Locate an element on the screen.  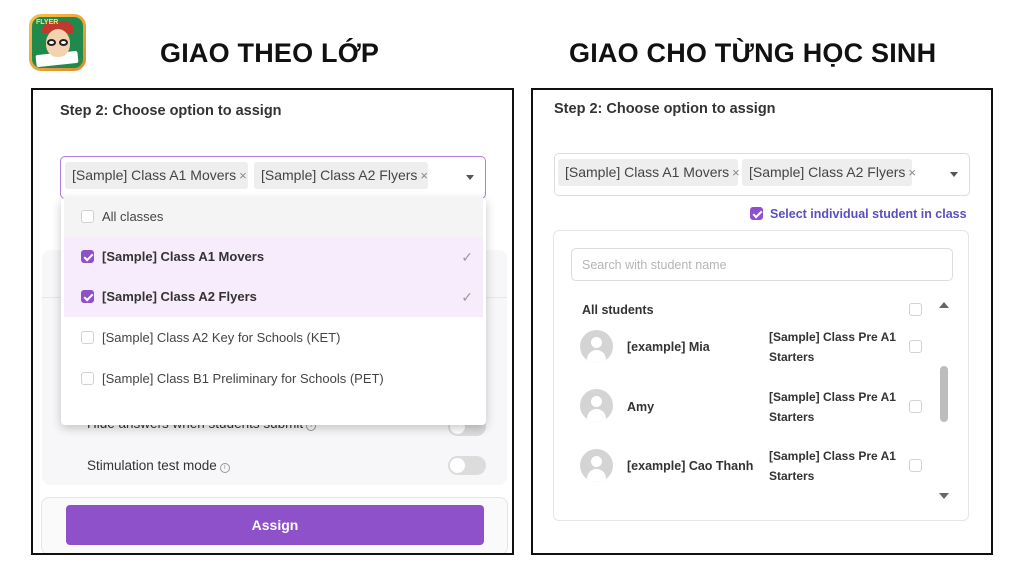
info-icon: i is located at coordinates (224, 468).